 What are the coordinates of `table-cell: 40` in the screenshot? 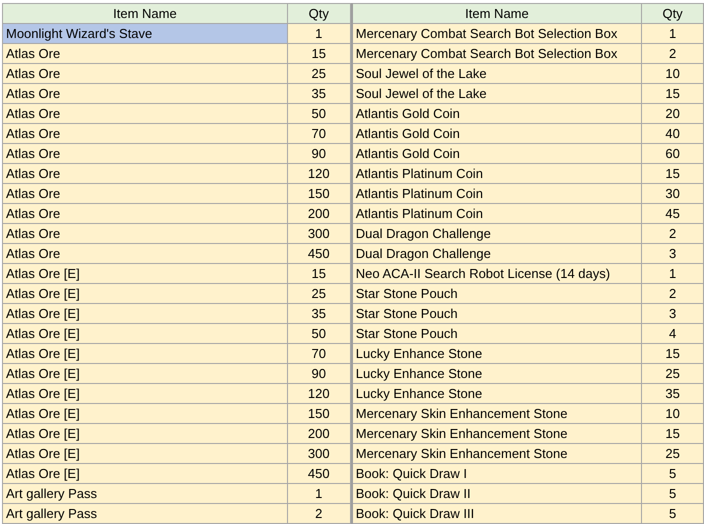 It's located at (673, 134).